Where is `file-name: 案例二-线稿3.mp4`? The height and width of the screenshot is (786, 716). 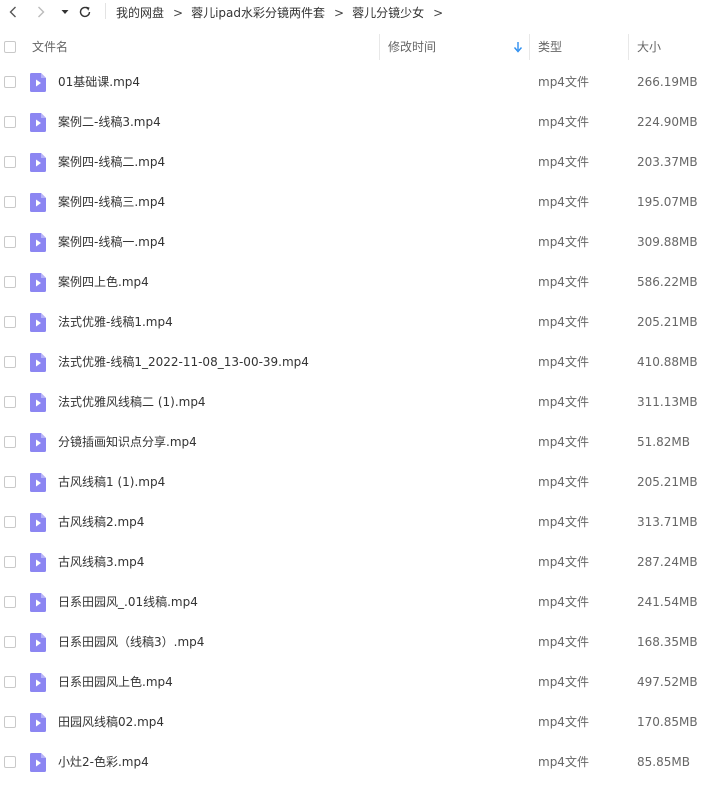
file-name: 案例二-线稿3.mp4 is located at coordinates (109, 122).